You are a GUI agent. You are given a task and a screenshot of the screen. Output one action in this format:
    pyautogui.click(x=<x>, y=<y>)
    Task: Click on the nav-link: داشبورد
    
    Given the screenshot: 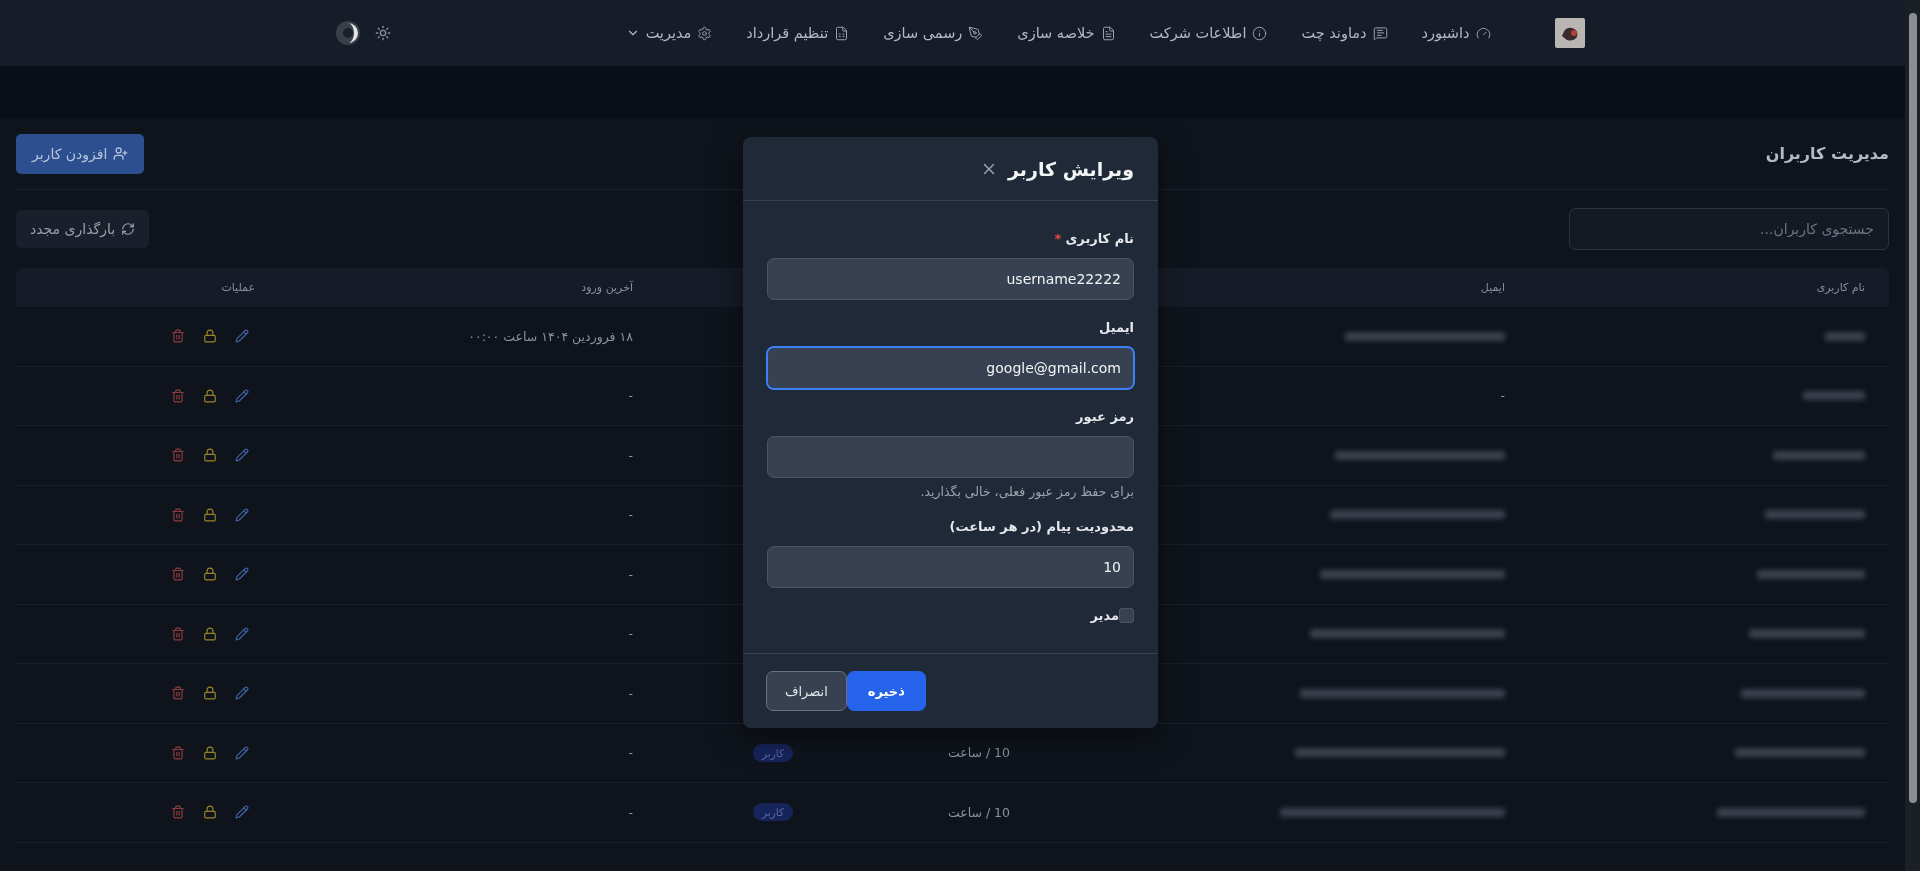 What is the action you would take?
    pyautogui.click(x=1456, y=33)
    